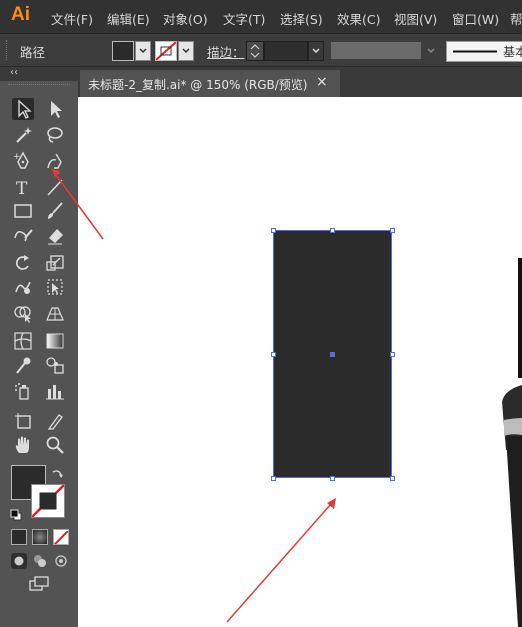 The height and width of the screenshot is (627, 522). Describe the element at coordinates (16, 513) in the screenshot. I see `default-colors-icon` at that location.